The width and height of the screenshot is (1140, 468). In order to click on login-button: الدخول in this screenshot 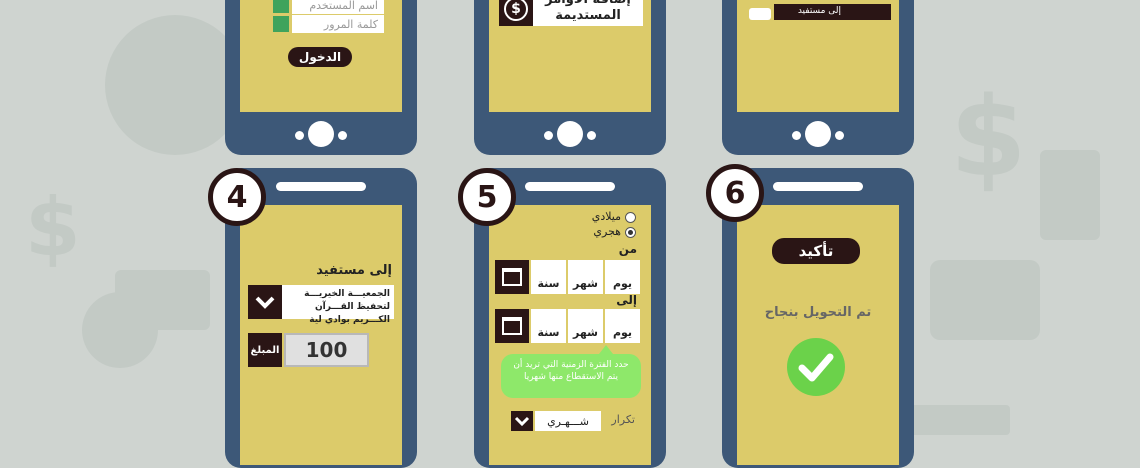, I will do `click(320, 57)`.